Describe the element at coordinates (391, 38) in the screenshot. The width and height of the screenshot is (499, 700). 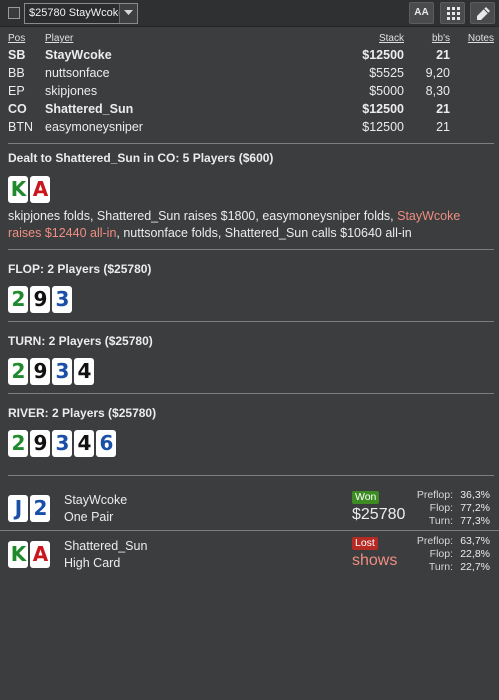
I see `header-stack: Stack` at that location.